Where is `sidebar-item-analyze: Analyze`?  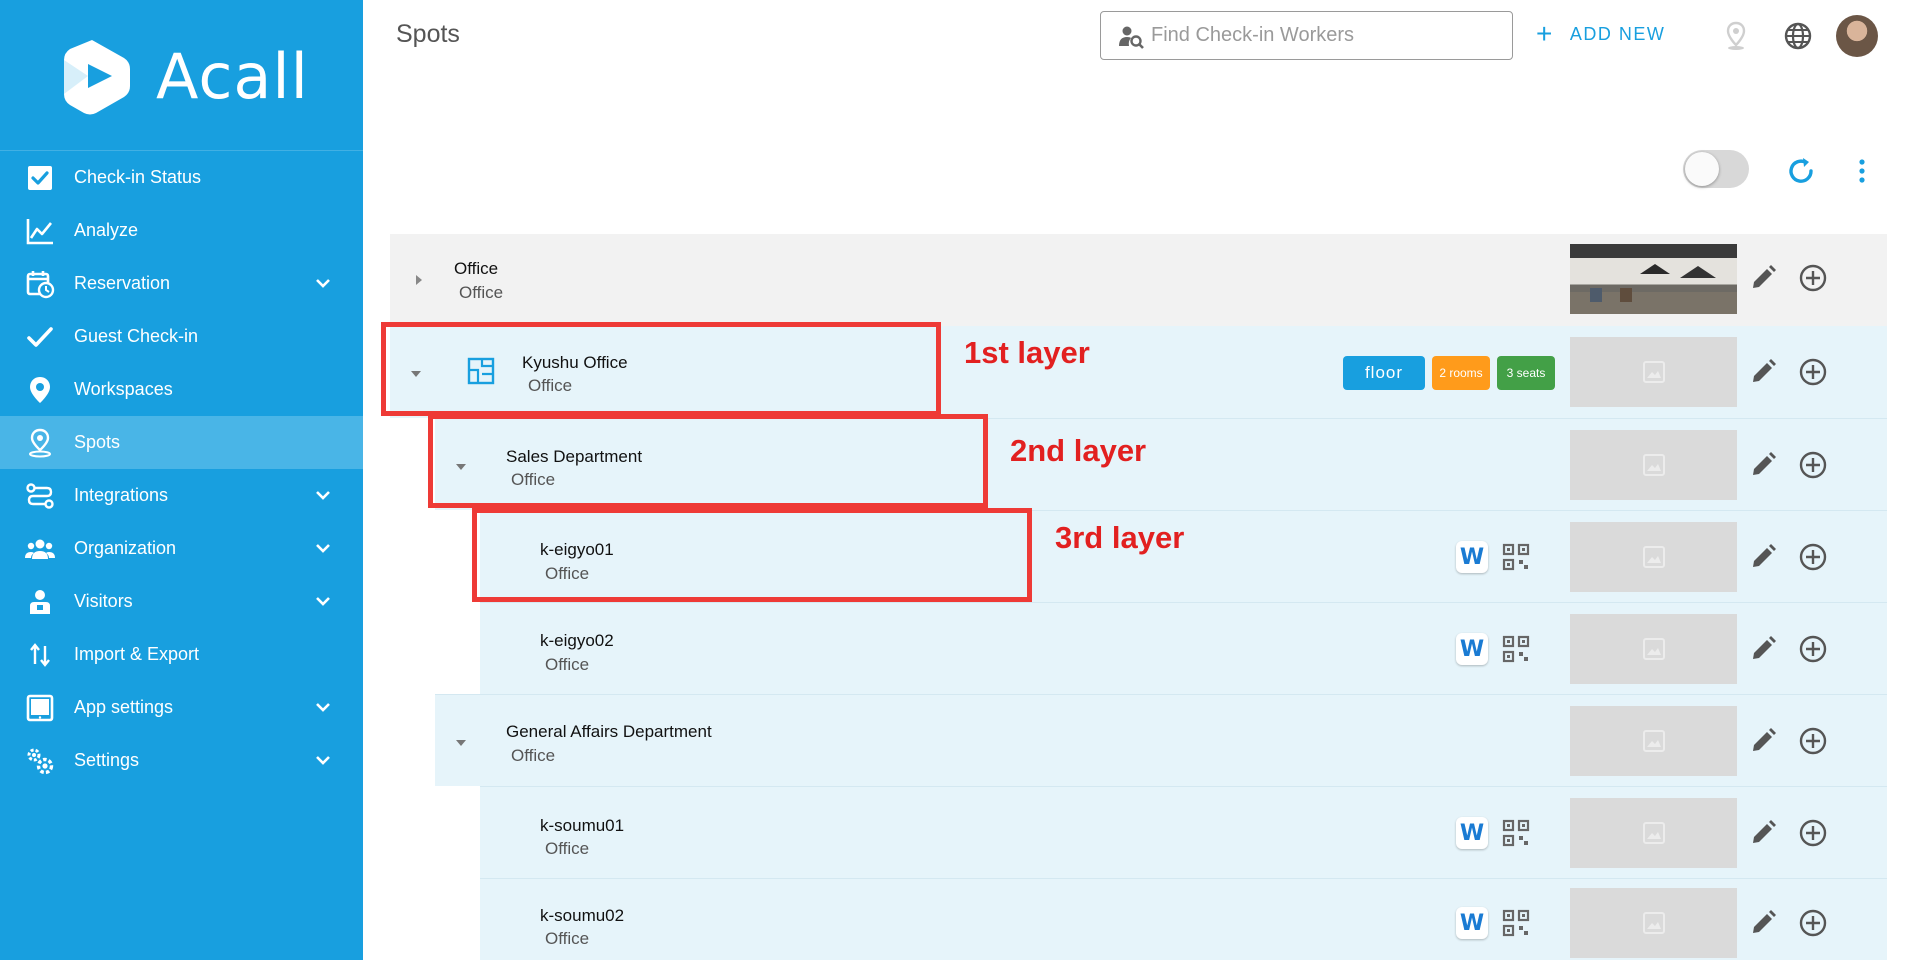
sidebar-item-analyze: Analyze is located at coordinates (181, 230).